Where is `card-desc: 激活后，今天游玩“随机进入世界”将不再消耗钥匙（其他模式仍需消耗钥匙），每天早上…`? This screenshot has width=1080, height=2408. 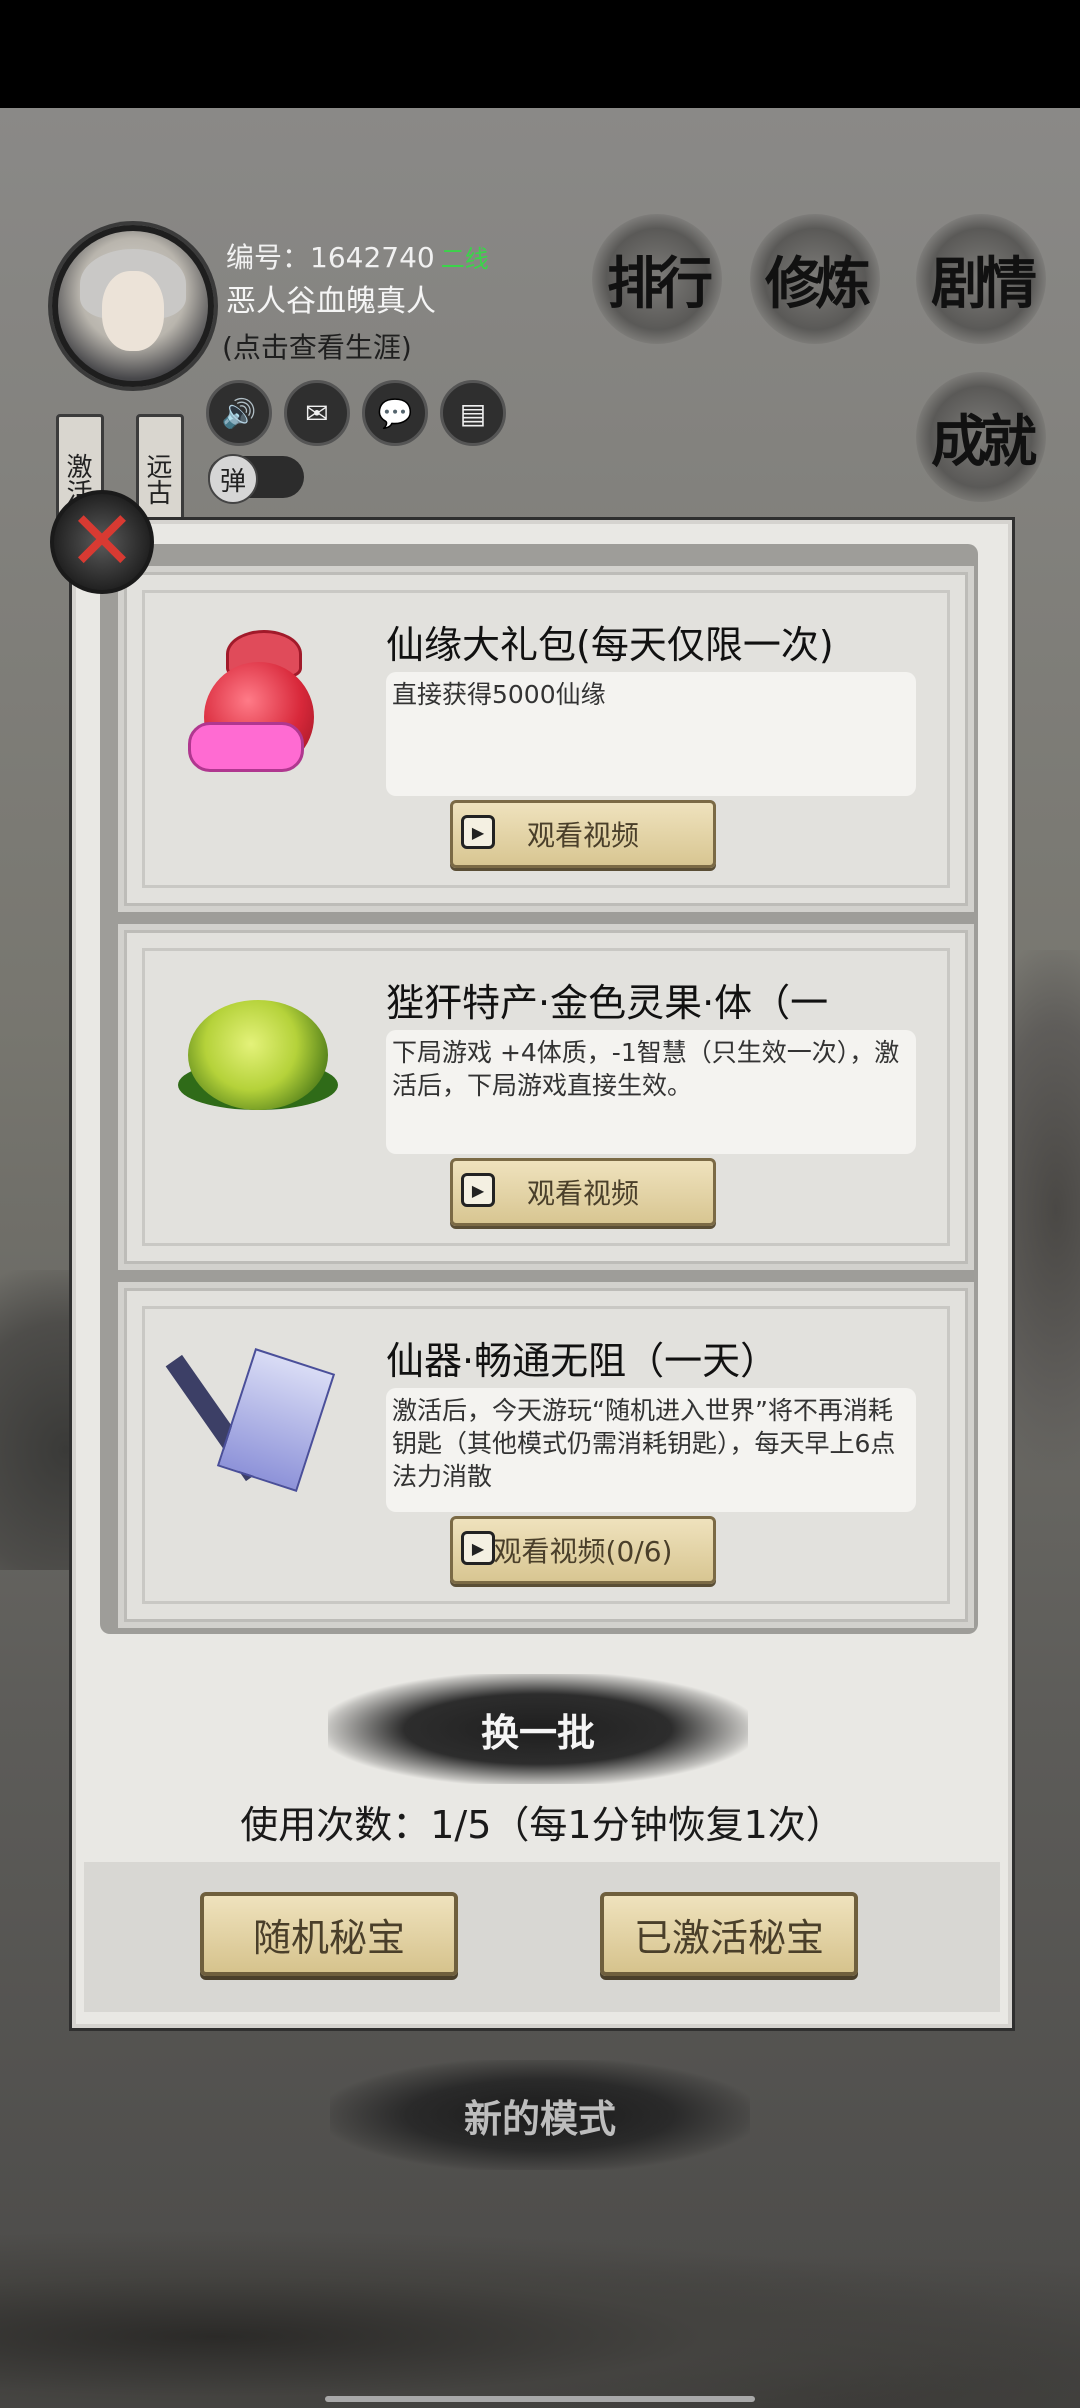
card-desc: 激活后，今天游玩“随机进入世界”将不再消耗钥匙（其他模式仍需消耗钥匙），每天早上… is located at coordinates (644, 1443).